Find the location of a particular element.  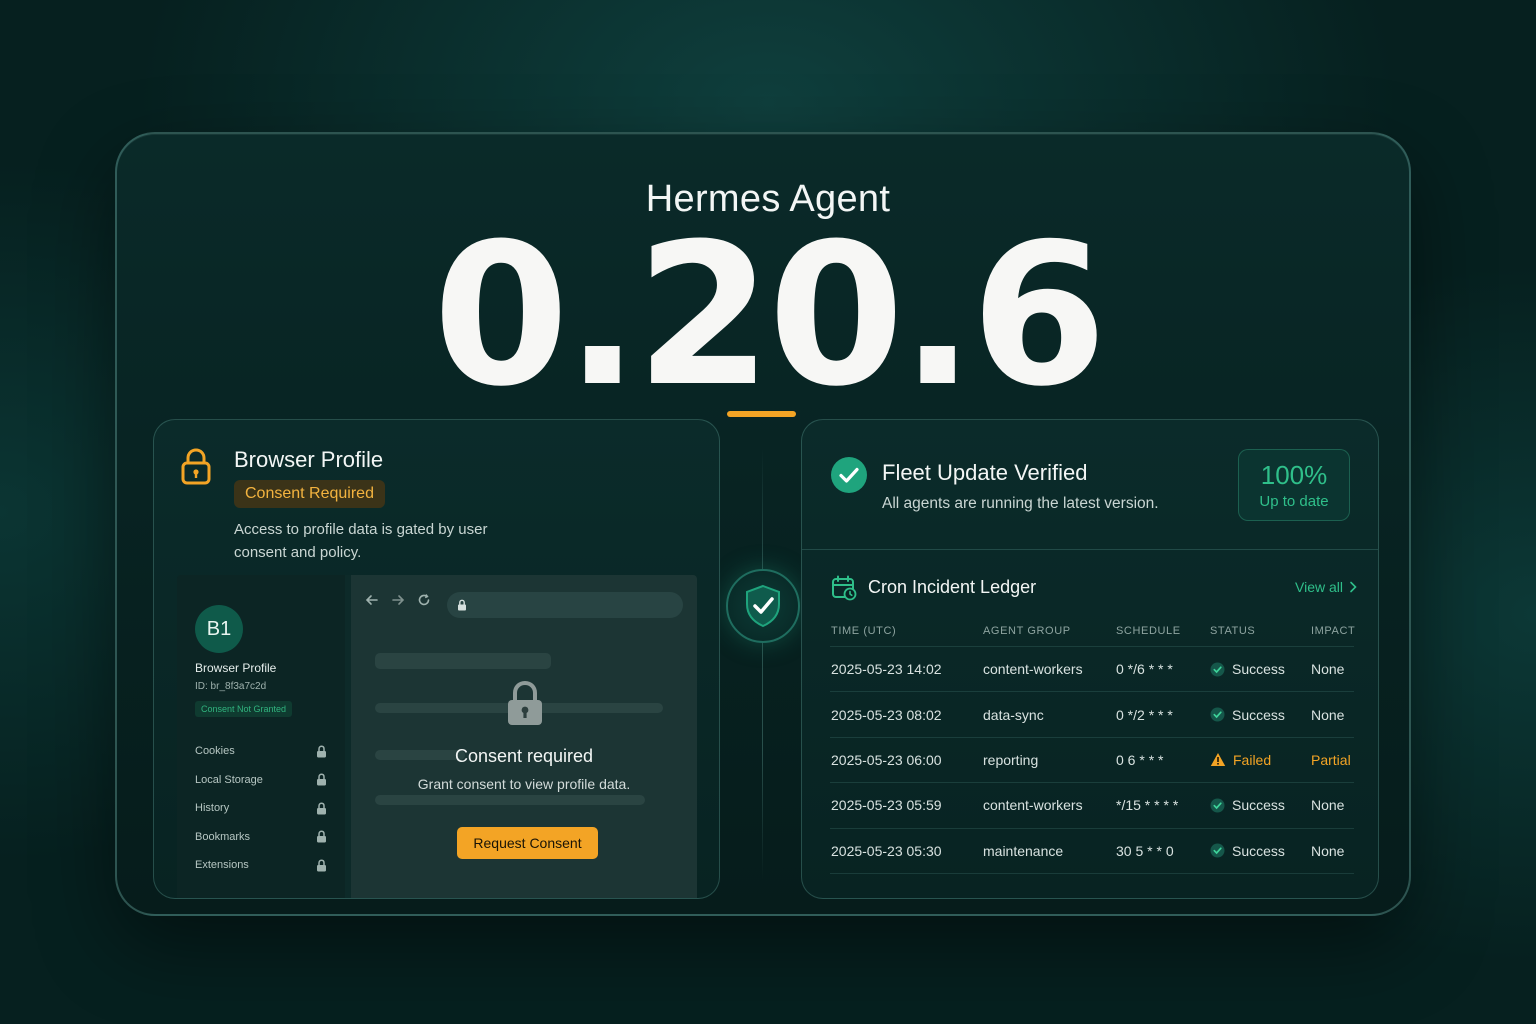

column-header: IMPACT is located at coordinates (1333, 630).